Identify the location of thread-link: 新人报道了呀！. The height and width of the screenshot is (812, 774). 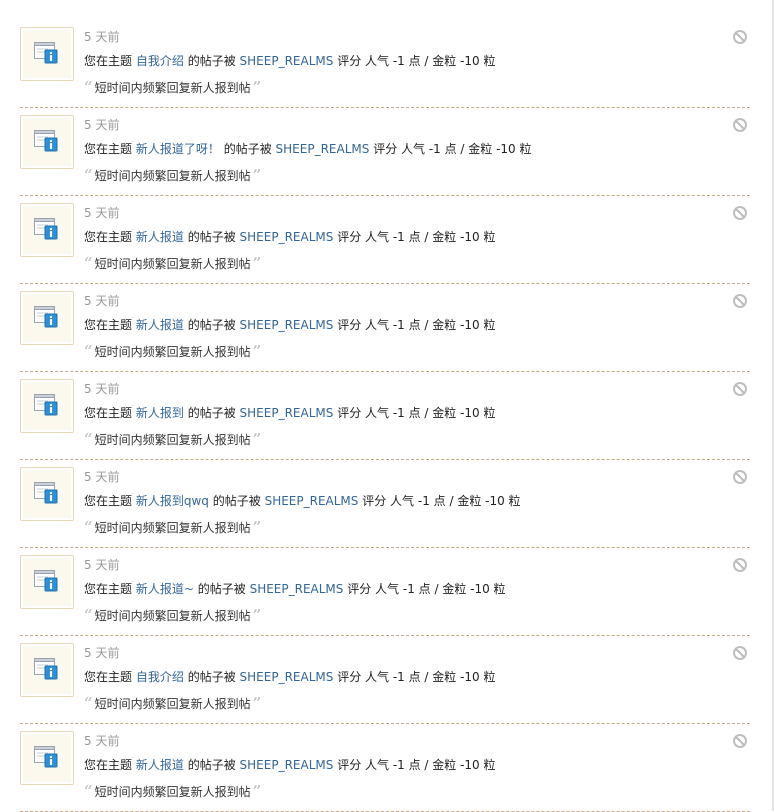
(178, 149).